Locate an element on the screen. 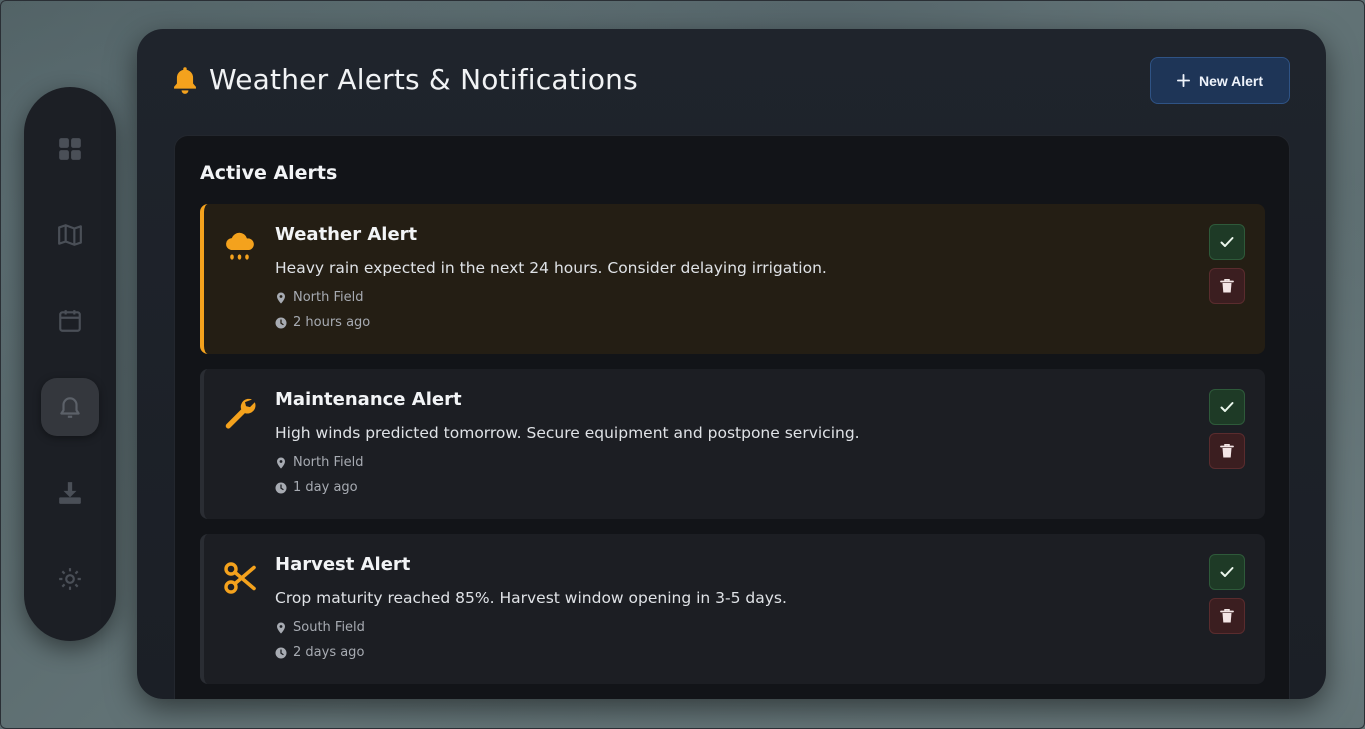 Image resolution: width=1365 pixels, height=729 pixels. download-icon is located at coordinates (70, 493).